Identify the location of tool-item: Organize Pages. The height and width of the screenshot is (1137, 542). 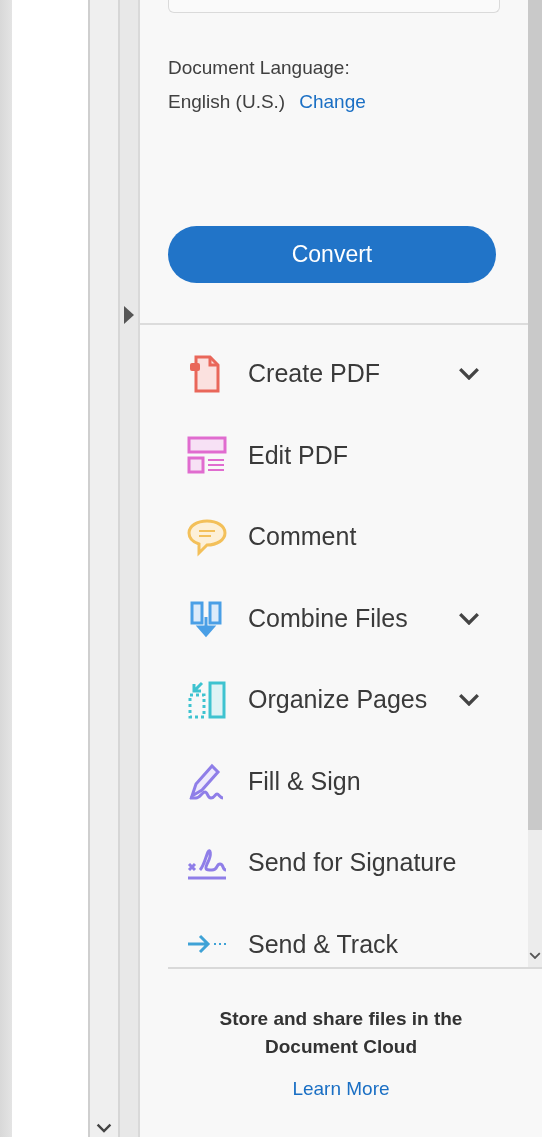
(353, 700).